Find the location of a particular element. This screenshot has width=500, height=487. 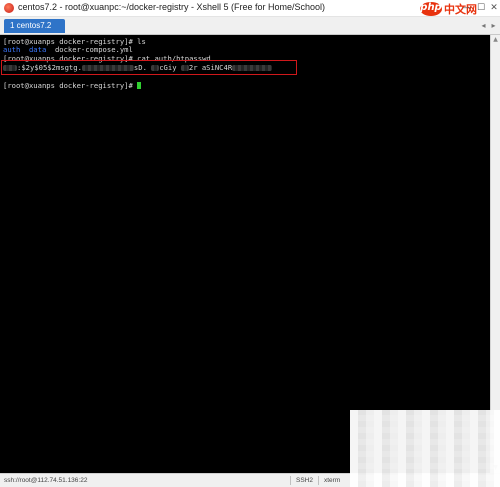

php-logo-text: 中文网 is located at coordinates (460, 9).